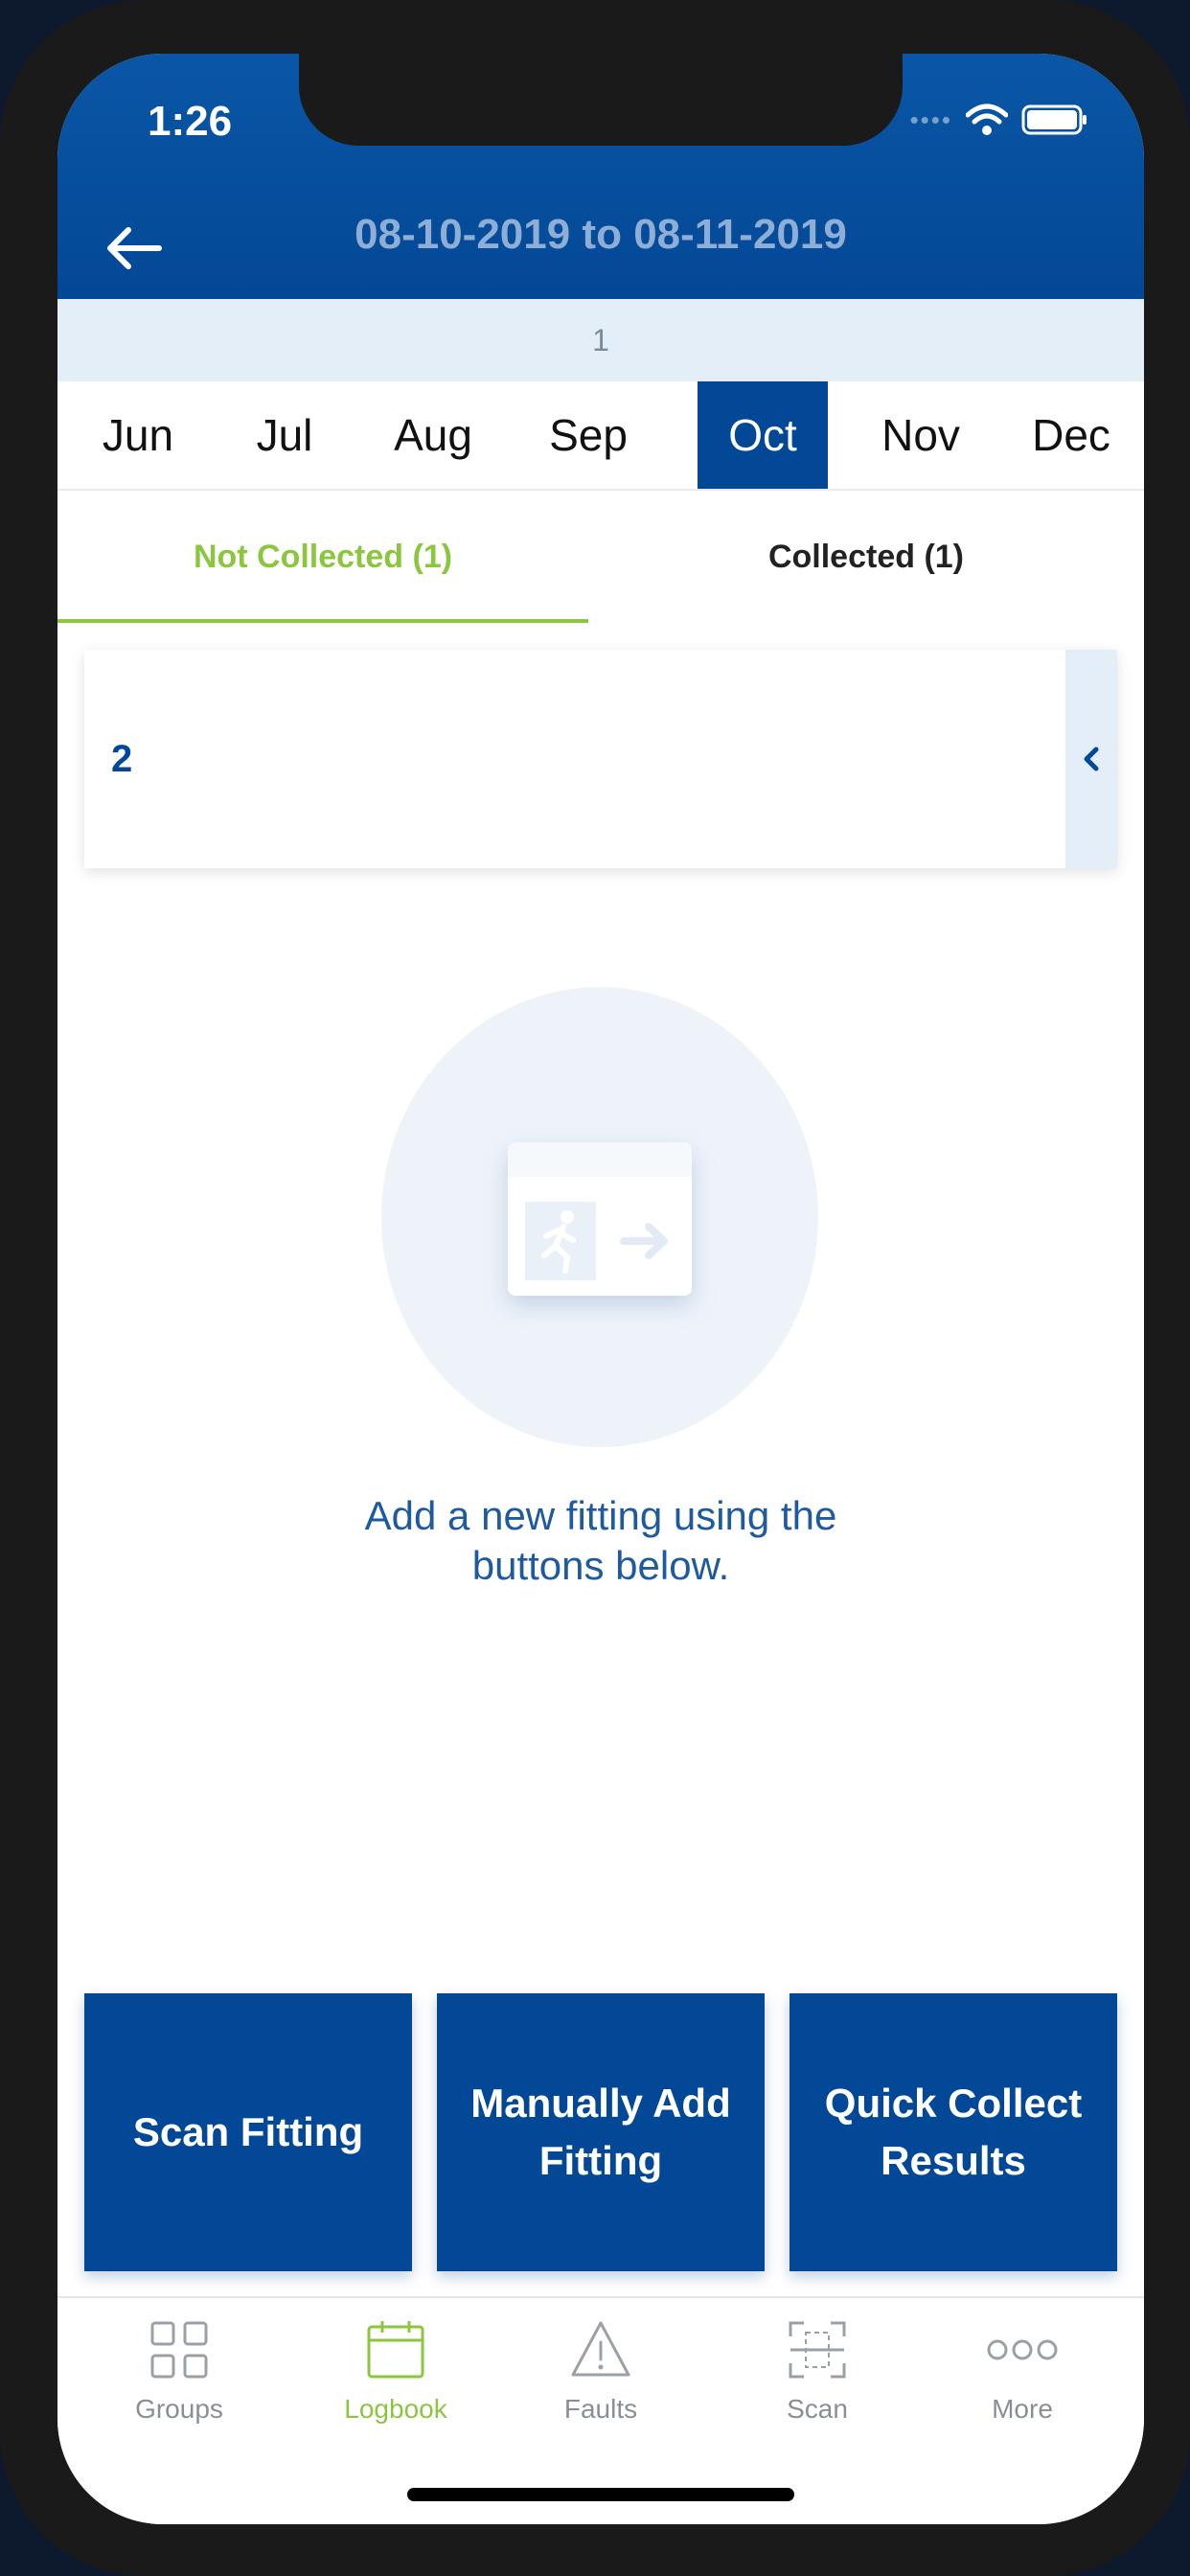 The width and height of the screenshot is (1190, 2576). I want to click on grid-icon, so click(179, 2352).